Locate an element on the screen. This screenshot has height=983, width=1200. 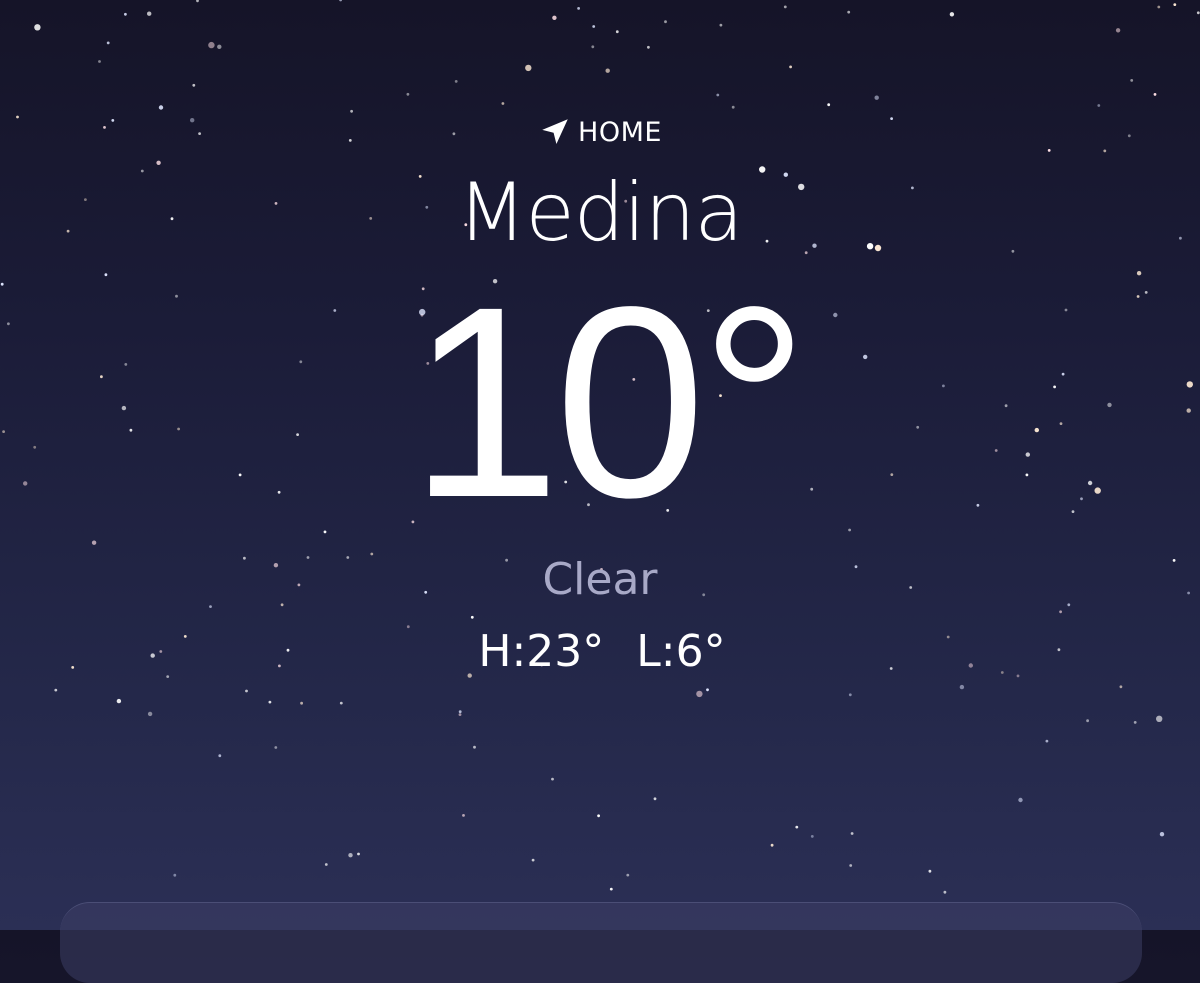
location-arrow-icon is located at coordinates (555, 132).